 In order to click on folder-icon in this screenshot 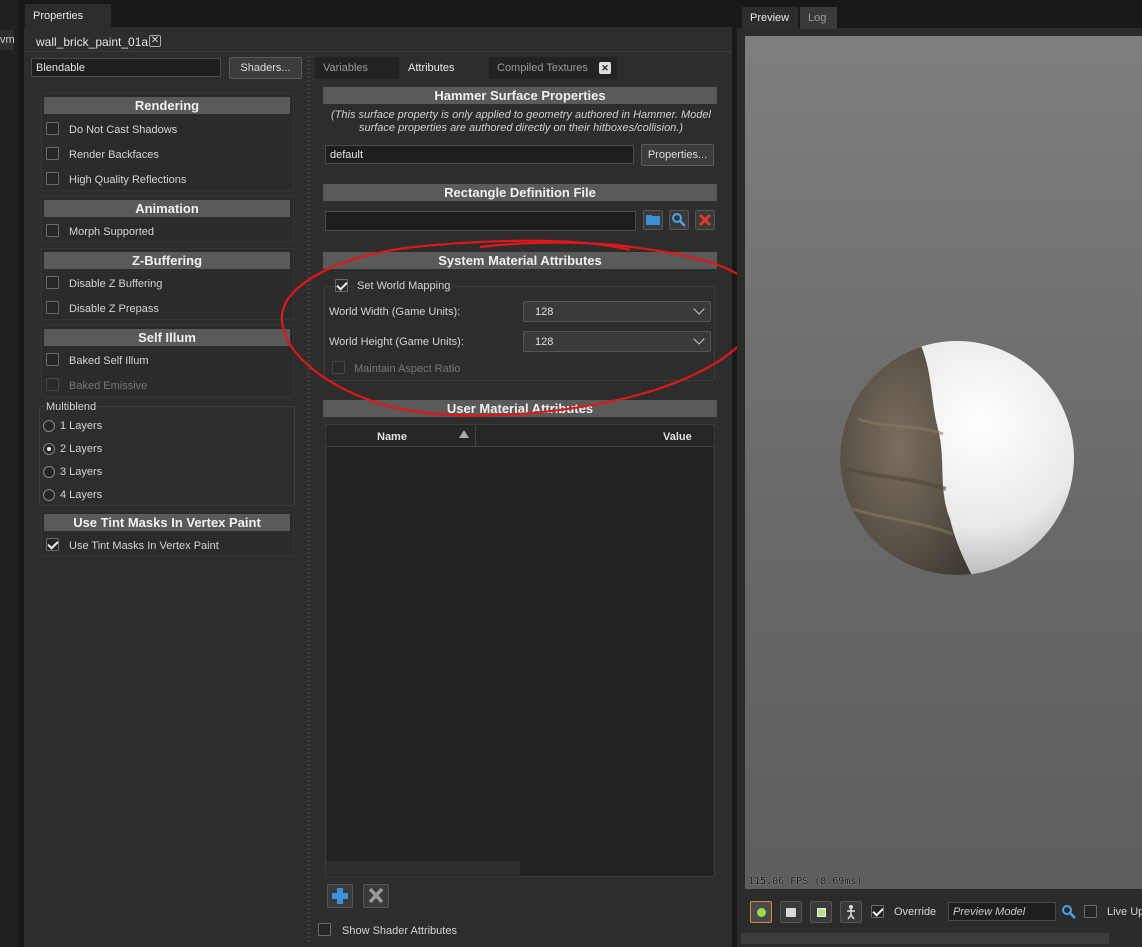, I will do `click(653, 220)`.